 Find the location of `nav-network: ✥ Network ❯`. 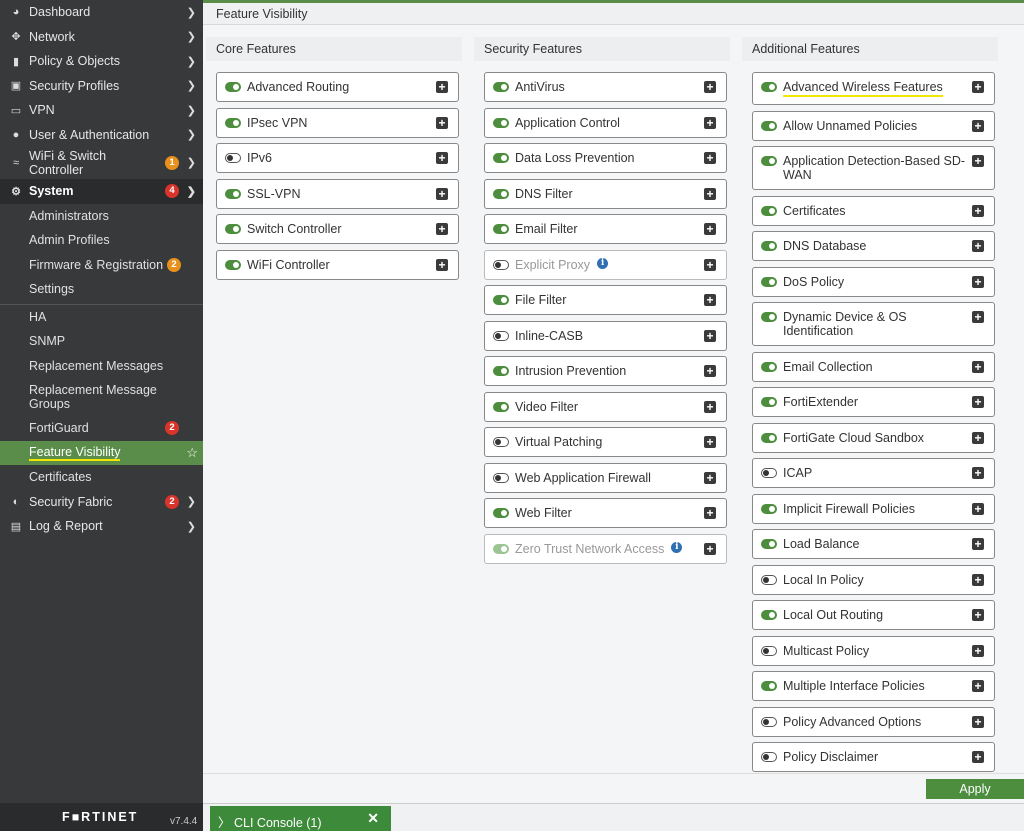

nav-network: ✥ Network ❯ is located at coordinates (101, 37).